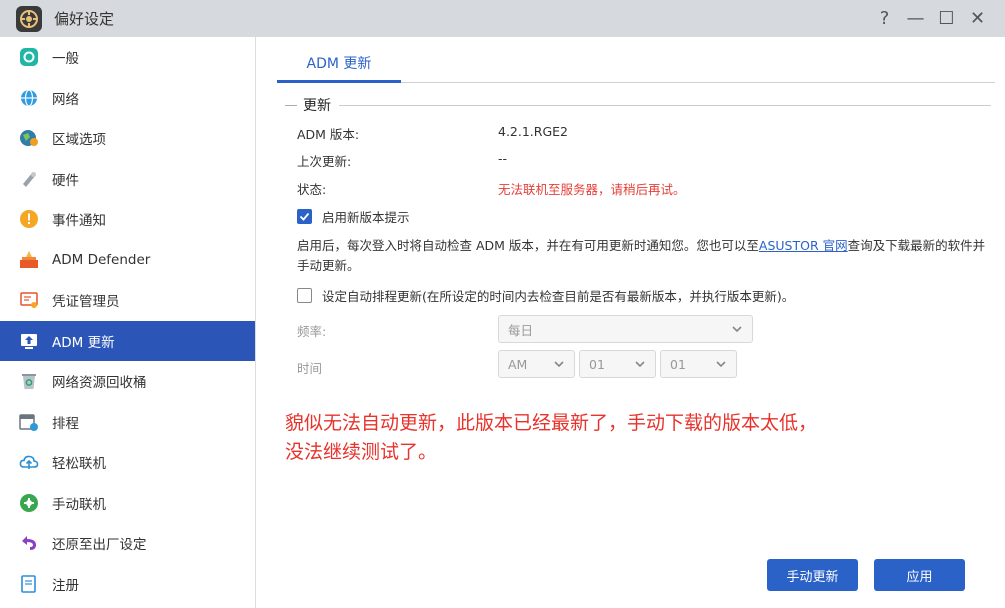  What do you see at coordinates (29, 179) in the screenshot?
I see `hardware-icon` at bounding box center [29, 179].